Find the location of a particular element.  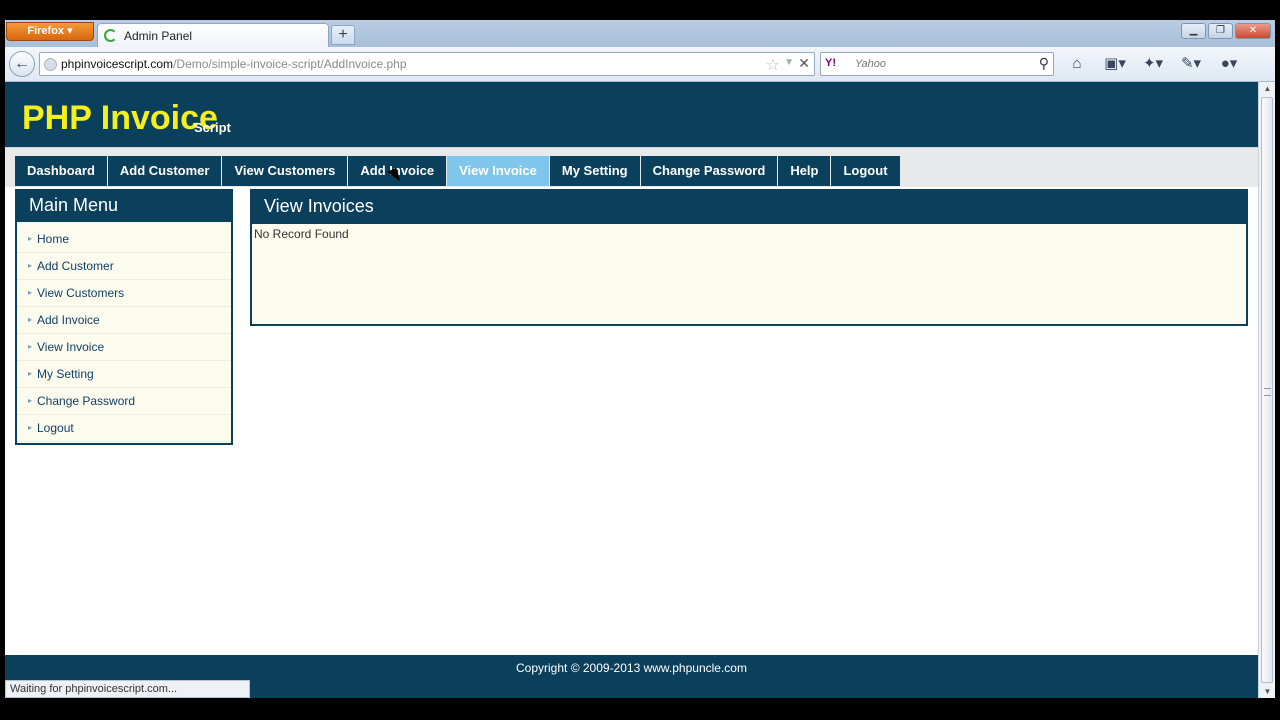

view-invoices-panel: View Invoices No Record Found is located at coordinates (749, 257).